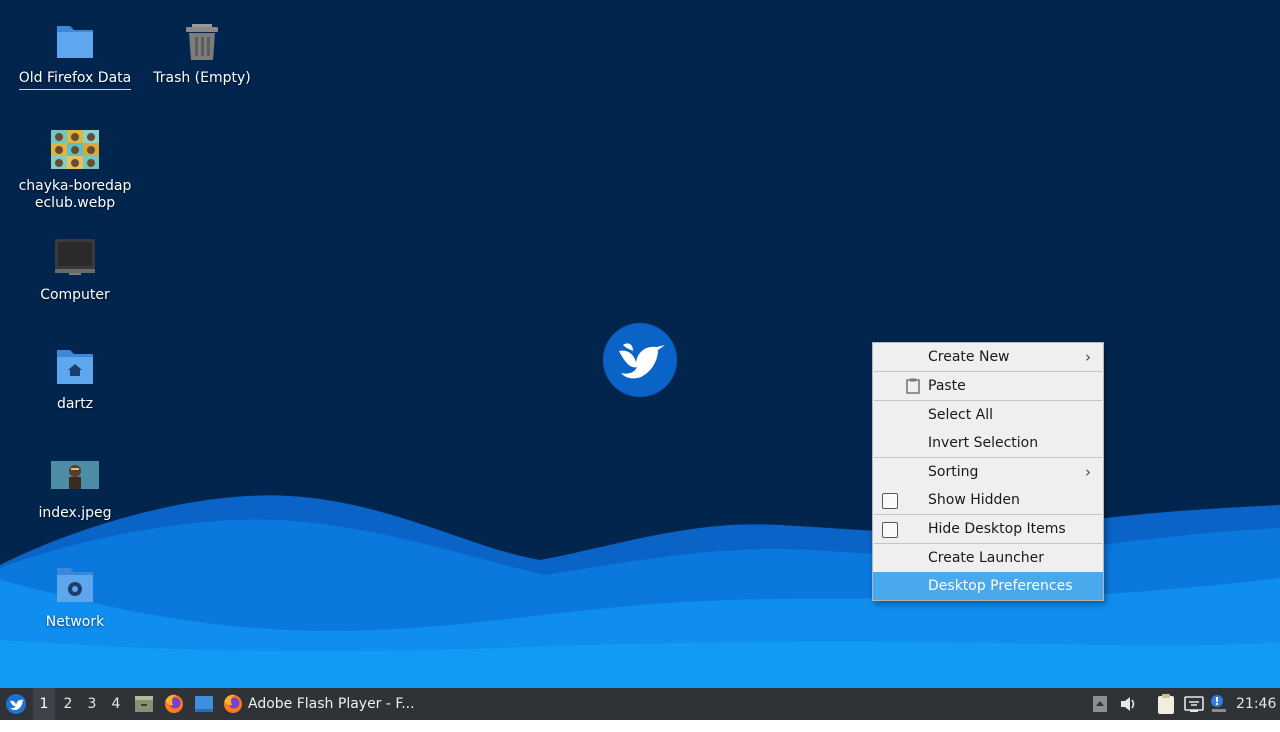 Image resolution: width=1280 pixels, height=732 pixels. I want to click on menu-item-paste: Paste, so click(988, 386).